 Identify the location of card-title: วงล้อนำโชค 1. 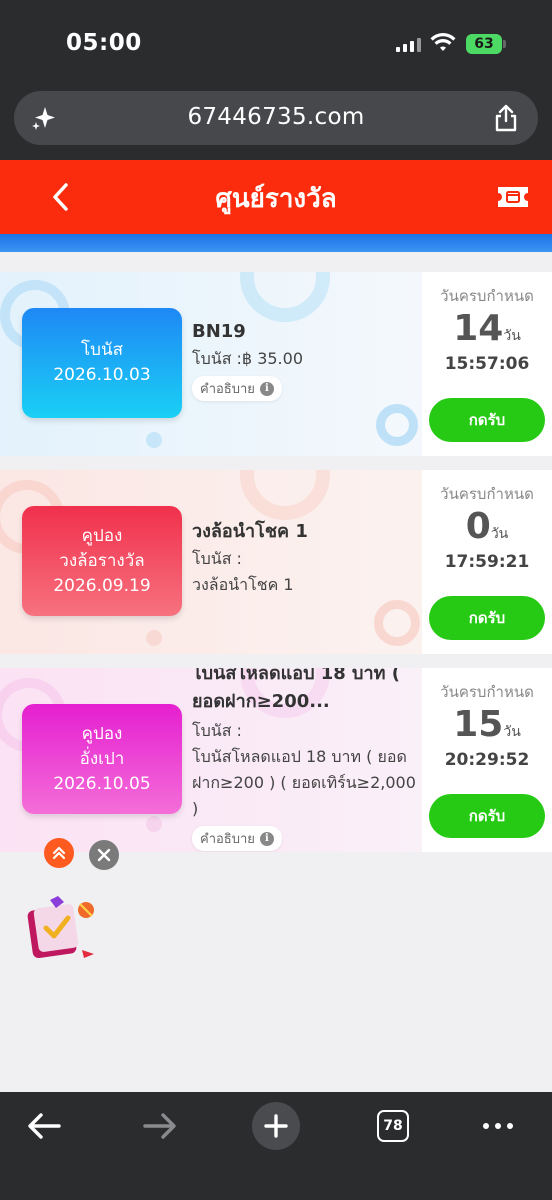
(250, 531).